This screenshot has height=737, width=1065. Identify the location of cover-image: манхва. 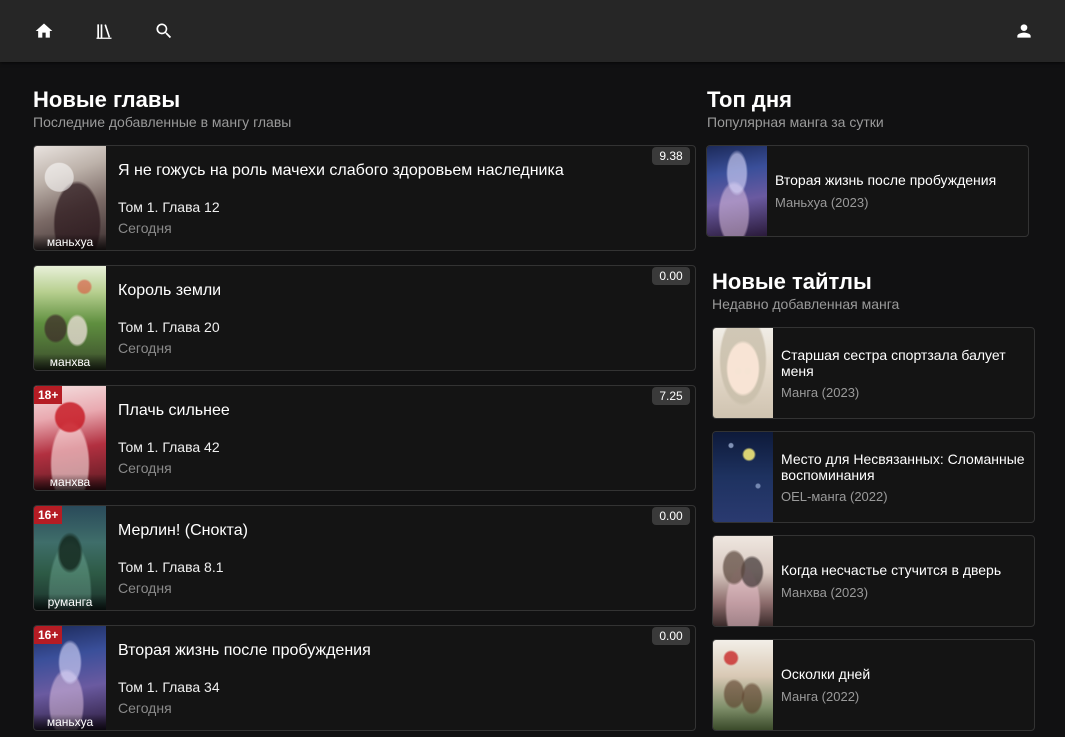
(70, 318).